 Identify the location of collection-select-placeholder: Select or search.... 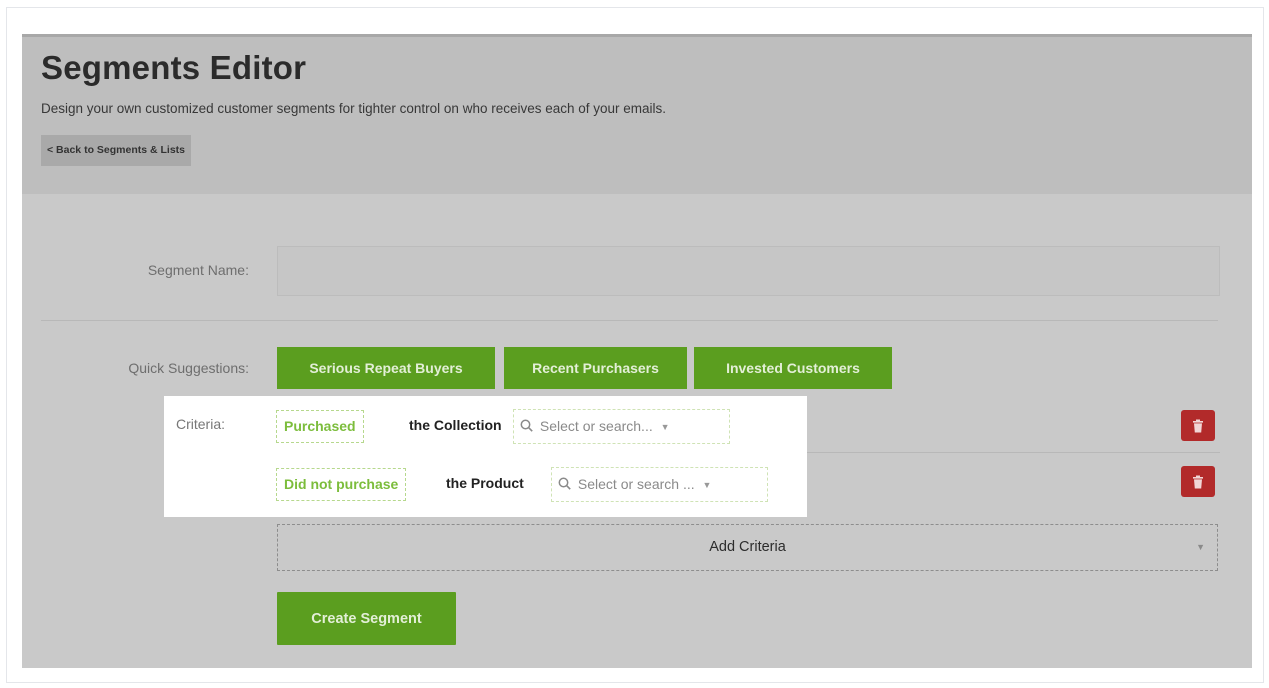
(596, 426).